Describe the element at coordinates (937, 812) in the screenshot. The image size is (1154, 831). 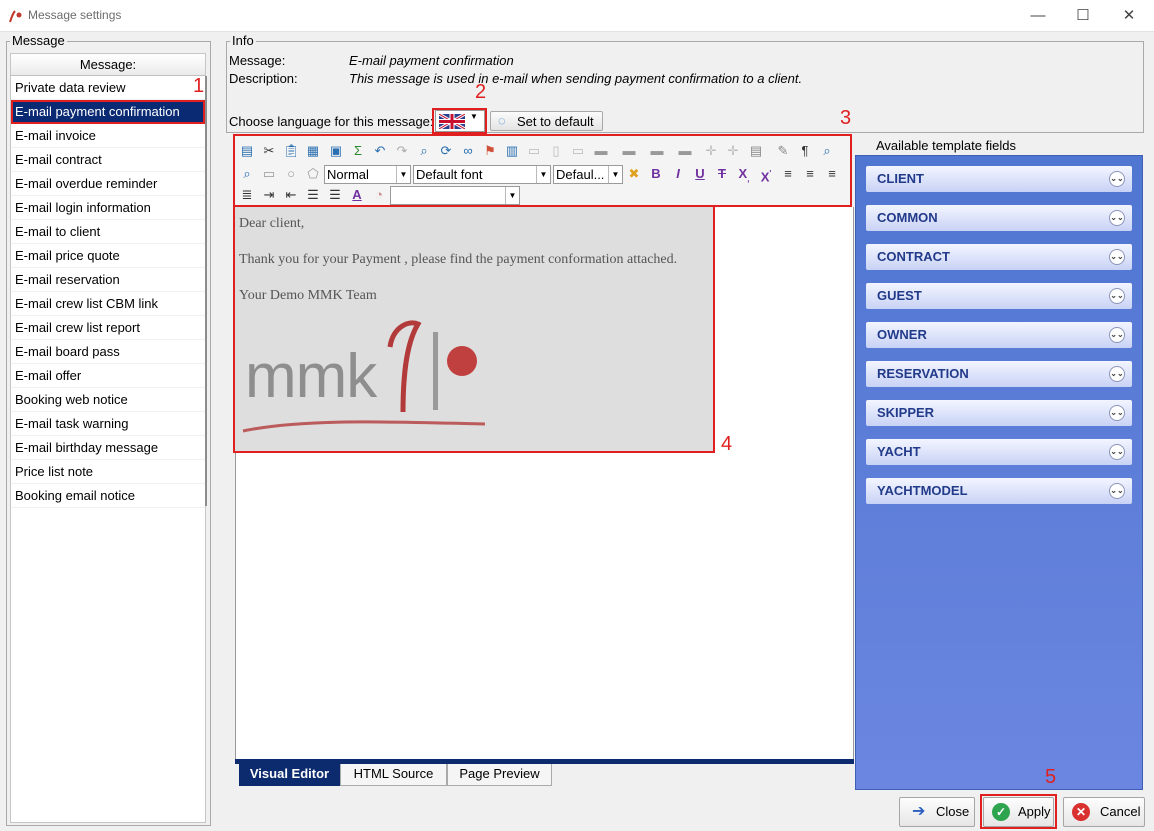
I see `close-button: ➔ Close` at that location.